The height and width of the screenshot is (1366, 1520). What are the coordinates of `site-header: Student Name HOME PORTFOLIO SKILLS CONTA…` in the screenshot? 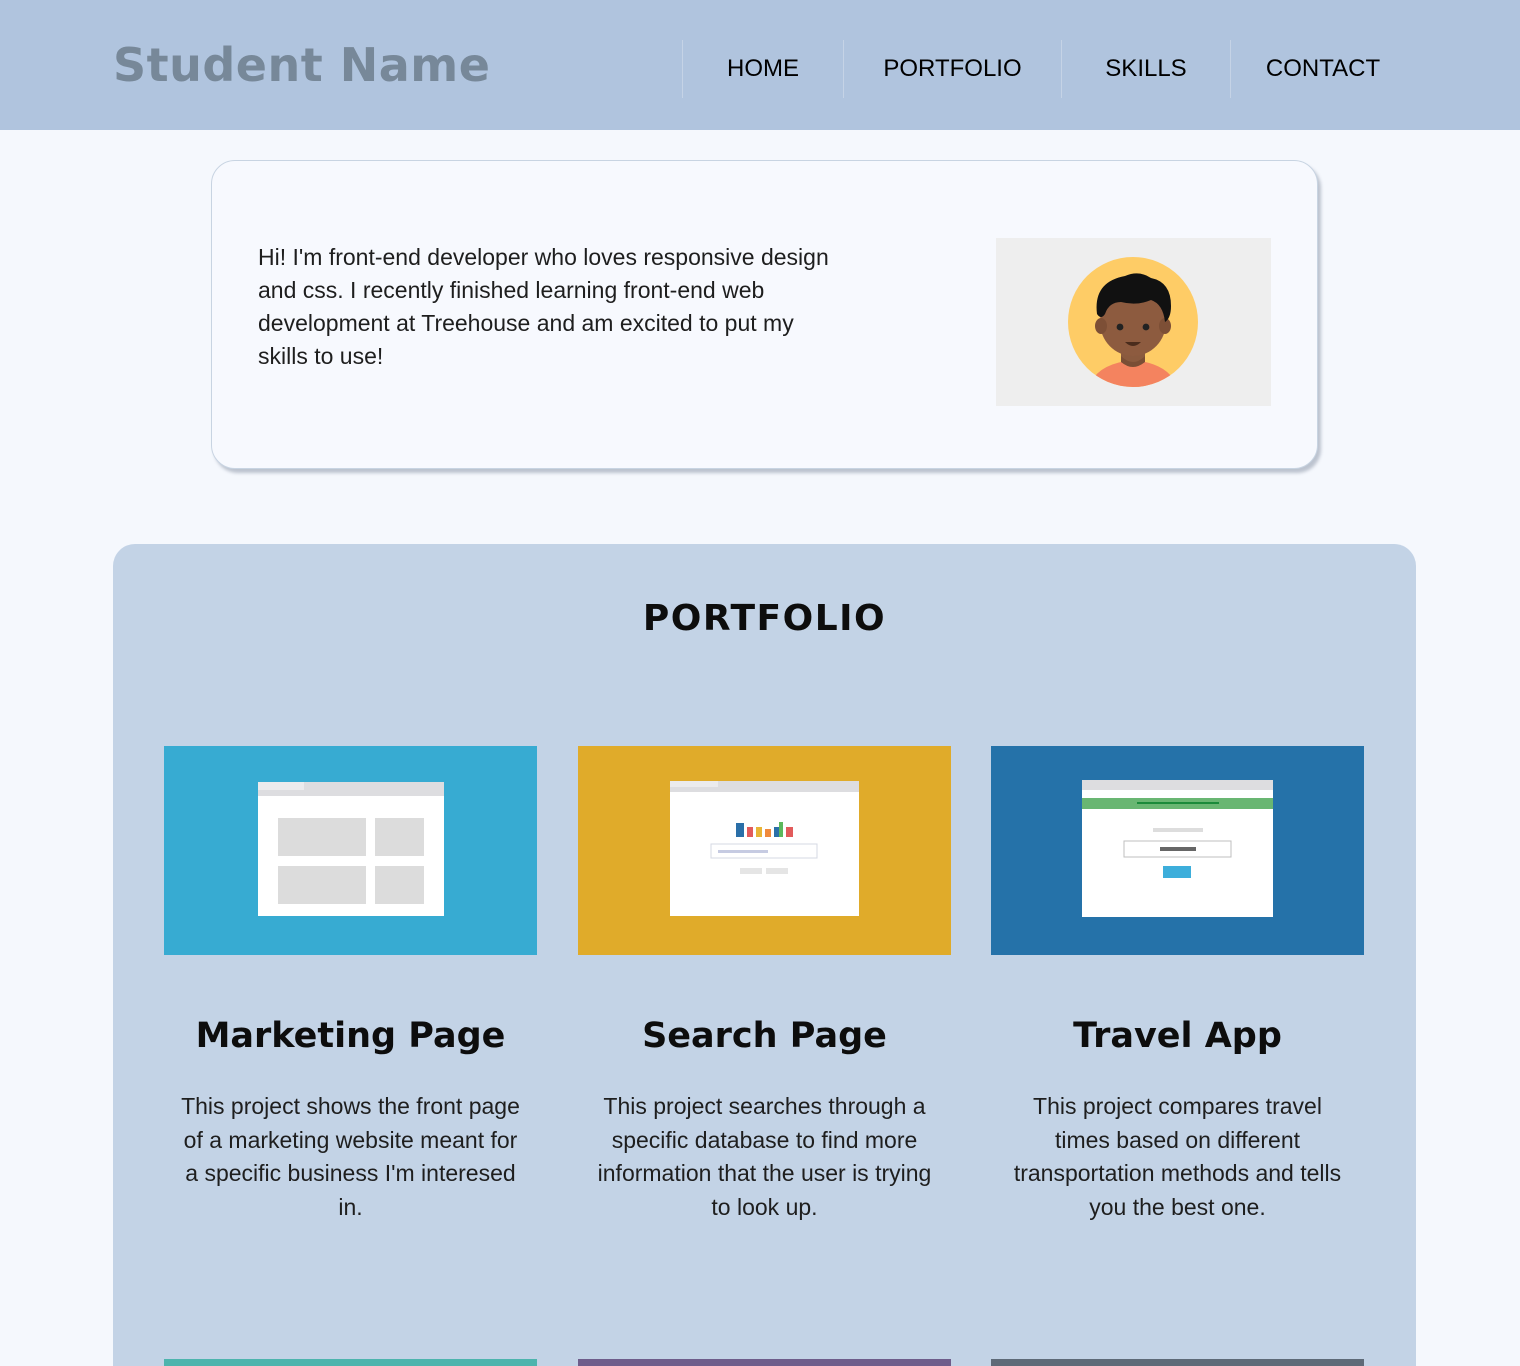 It's located at (760, 65).